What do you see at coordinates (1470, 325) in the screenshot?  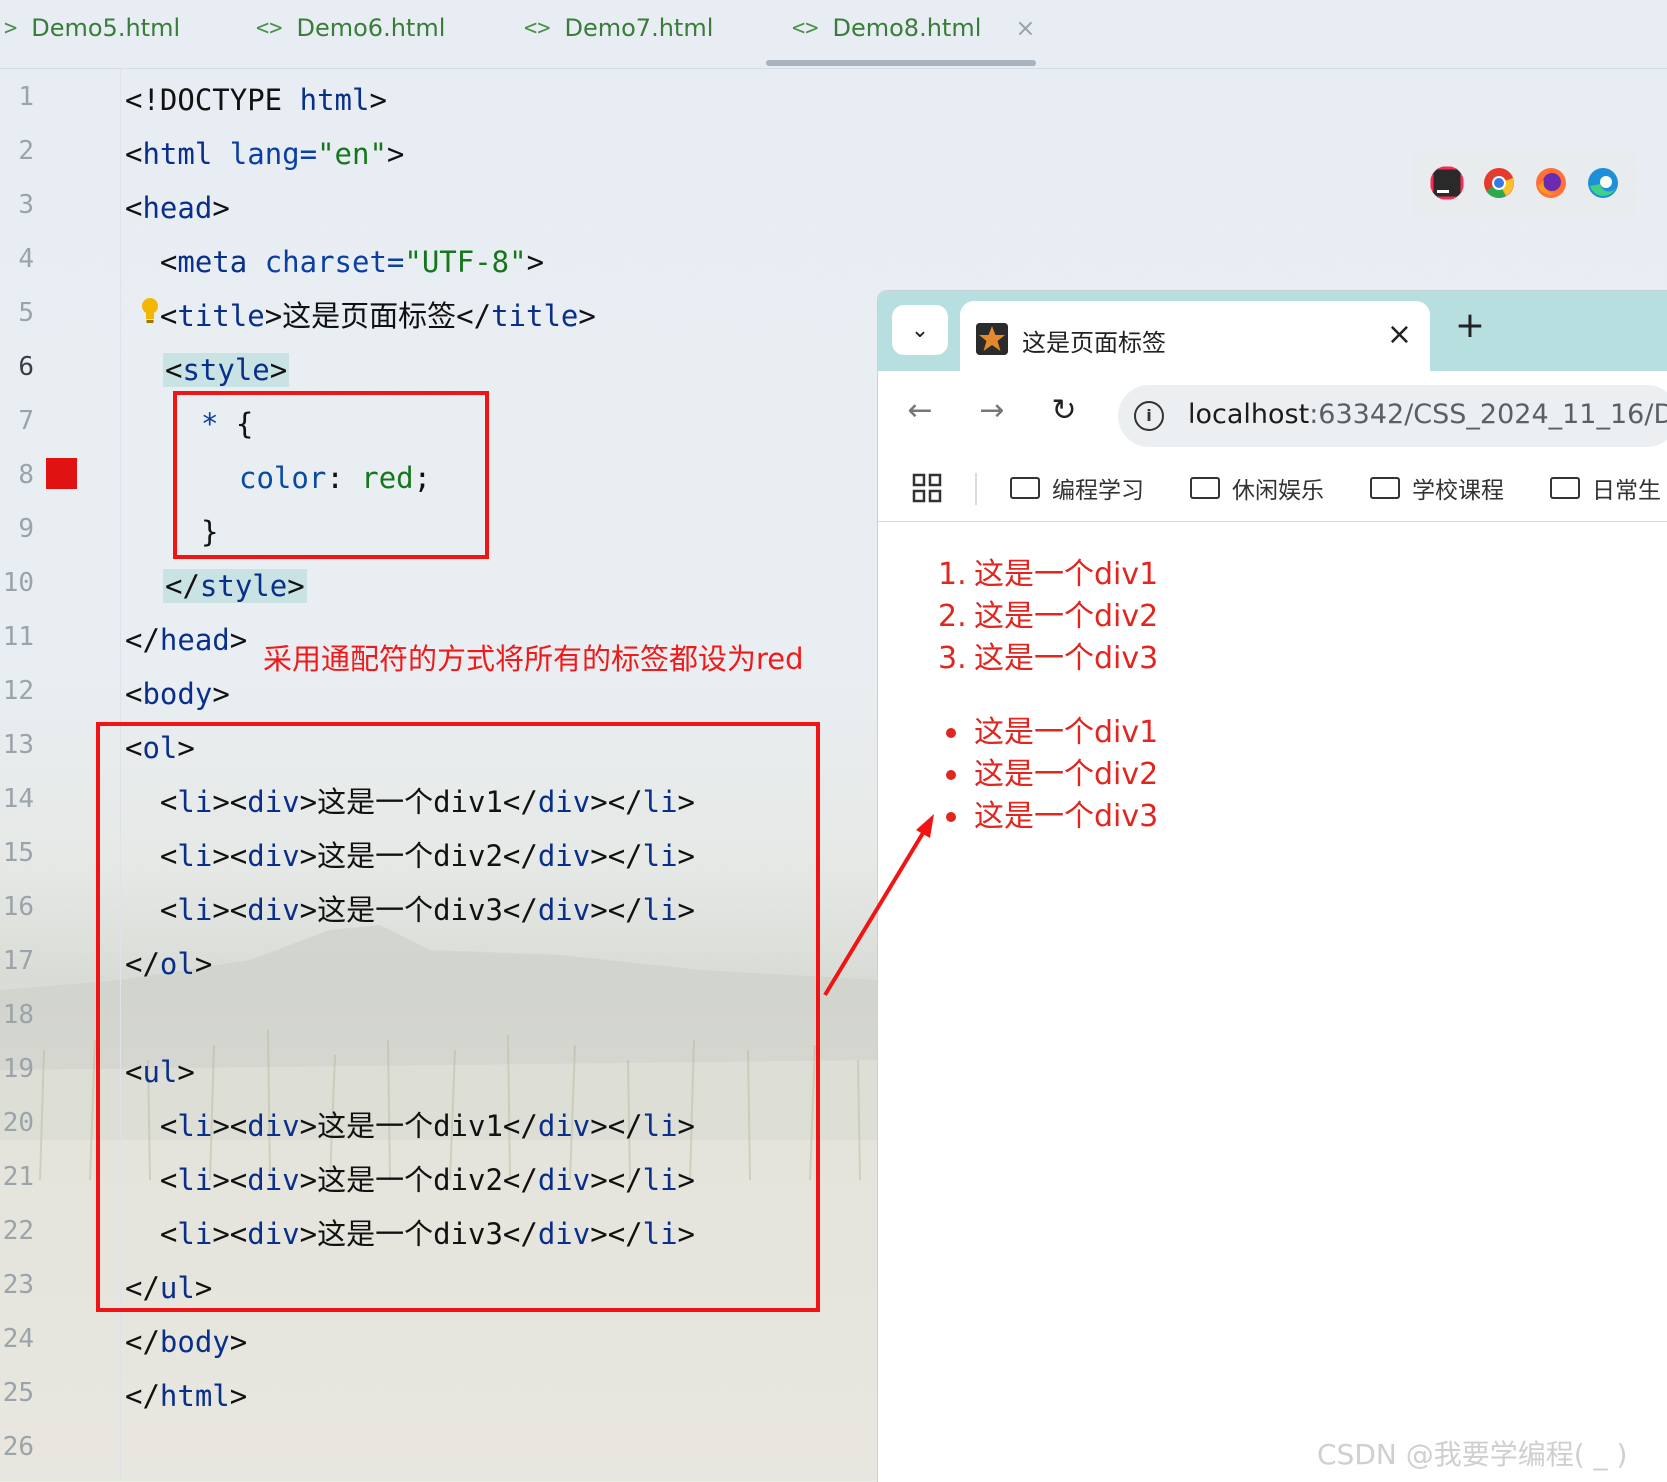 I see `new-tab-button: +` at bounding box center [1470, 325].